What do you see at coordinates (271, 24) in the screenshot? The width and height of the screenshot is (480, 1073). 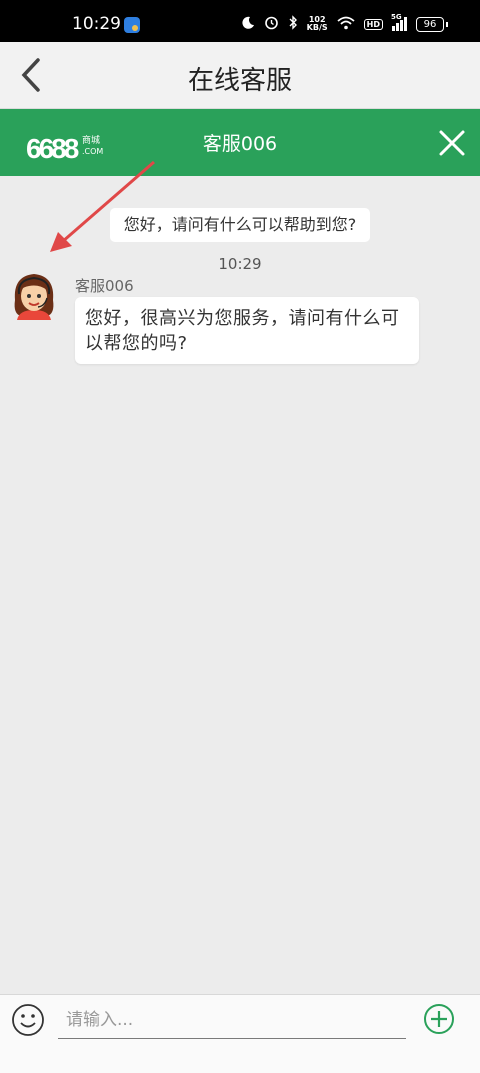 I see `alarm-icon` at bounding box center [271, 24].